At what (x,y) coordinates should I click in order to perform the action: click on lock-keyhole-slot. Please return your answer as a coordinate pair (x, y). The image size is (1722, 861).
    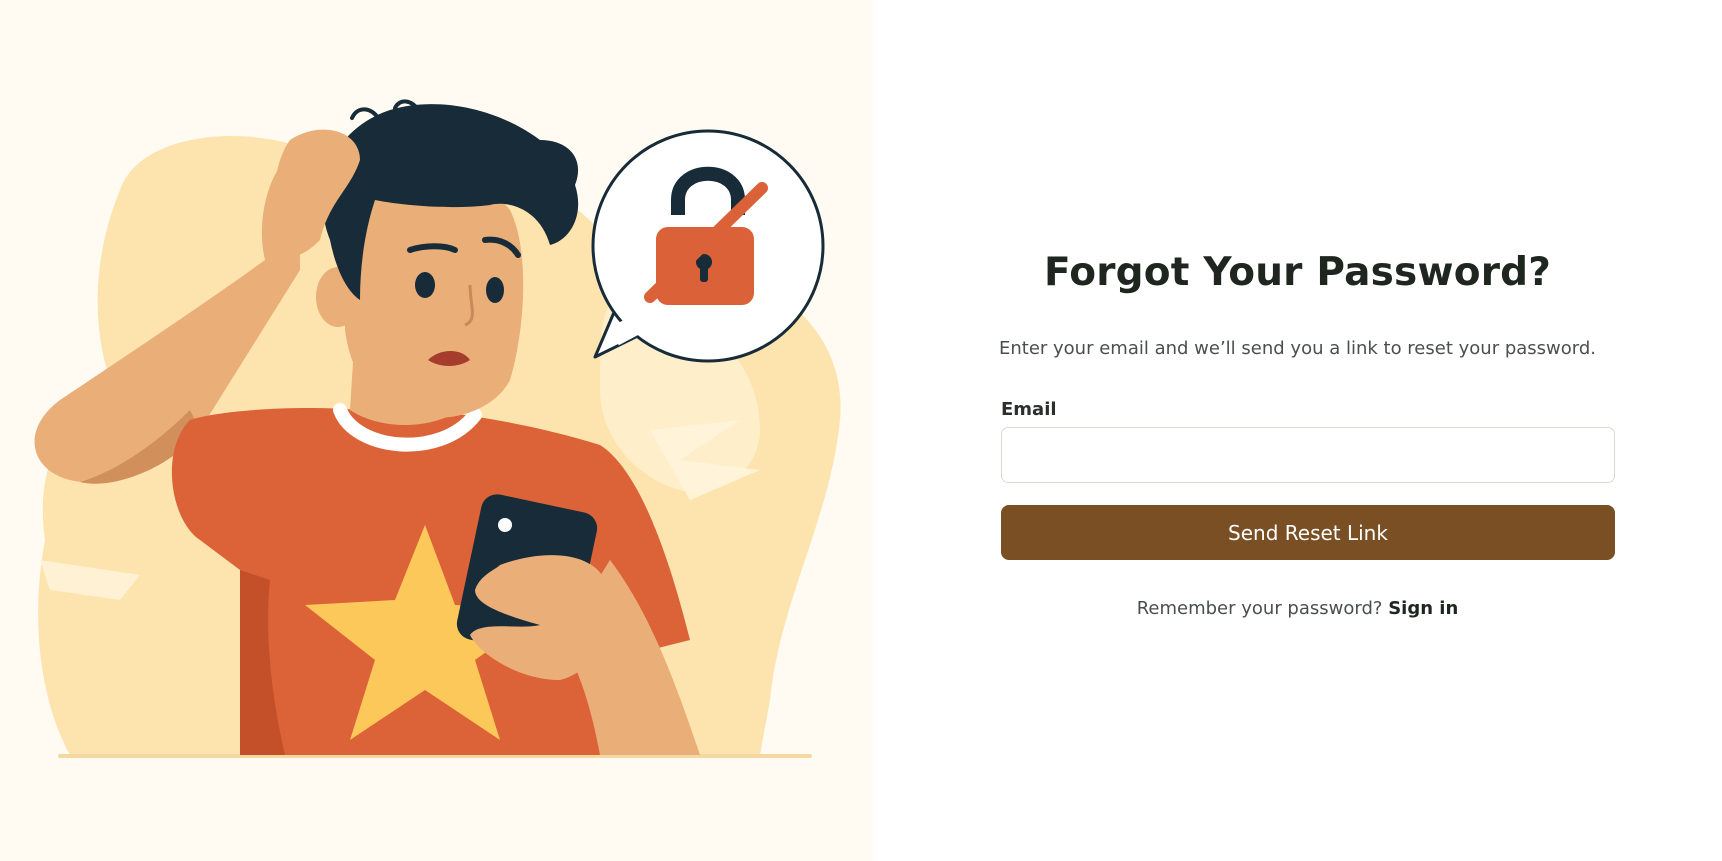
    Looking at the image, I should click on (704, 272).